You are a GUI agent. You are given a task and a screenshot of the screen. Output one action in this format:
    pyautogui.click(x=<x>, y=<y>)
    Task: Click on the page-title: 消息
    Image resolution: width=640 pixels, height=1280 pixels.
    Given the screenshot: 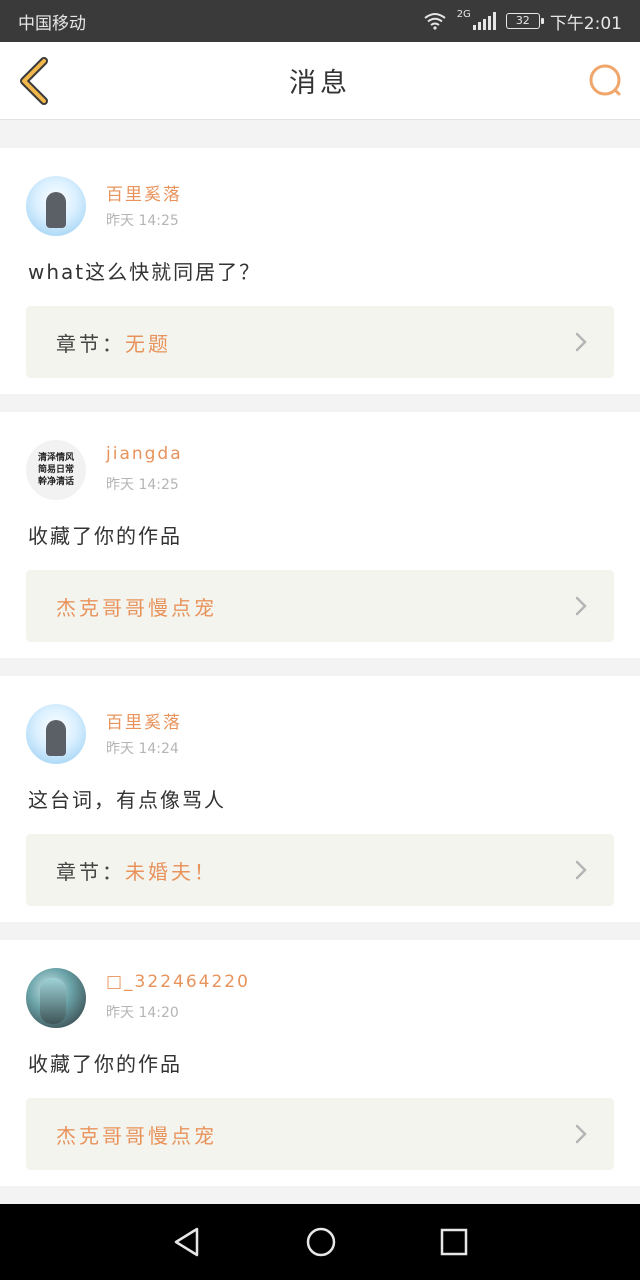 What is the action you would take?
    pyautogui.click(x=320, y=83)
    